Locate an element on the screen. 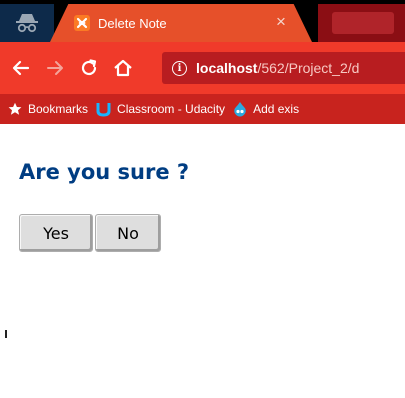  udacity-icon is located at coordinates (103, 109).